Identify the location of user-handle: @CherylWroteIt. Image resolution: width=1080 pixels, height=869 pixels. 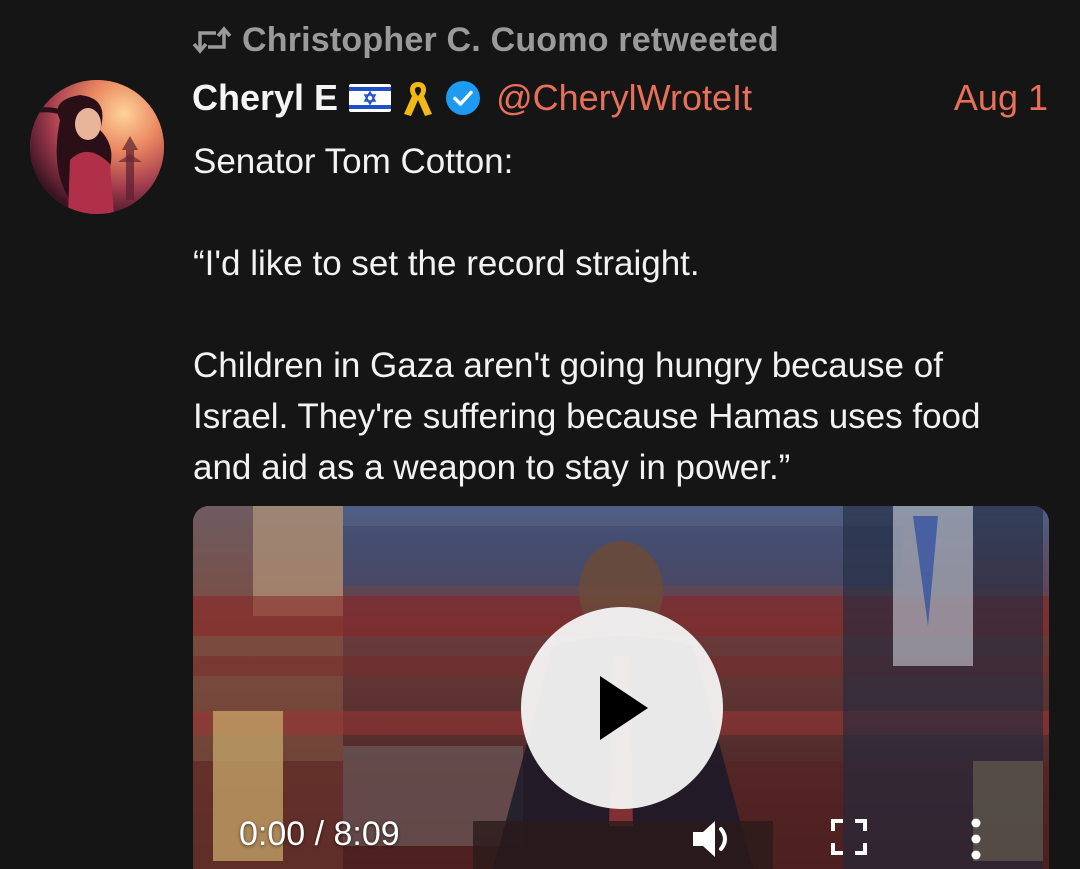
(624, 98).